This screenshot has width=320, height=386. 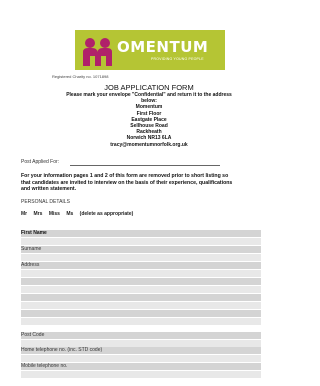 I want to click on address-label: Address, so click(x=30, y=265).